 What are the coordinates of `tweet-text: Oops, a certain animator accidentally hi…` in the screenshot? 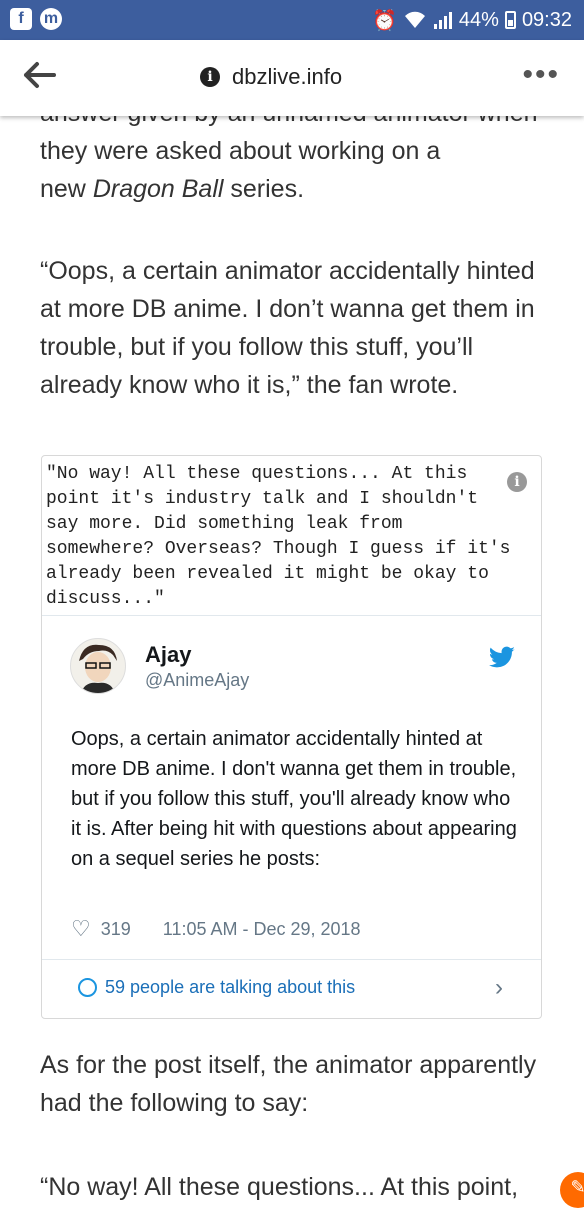 It's located at (294, 799).